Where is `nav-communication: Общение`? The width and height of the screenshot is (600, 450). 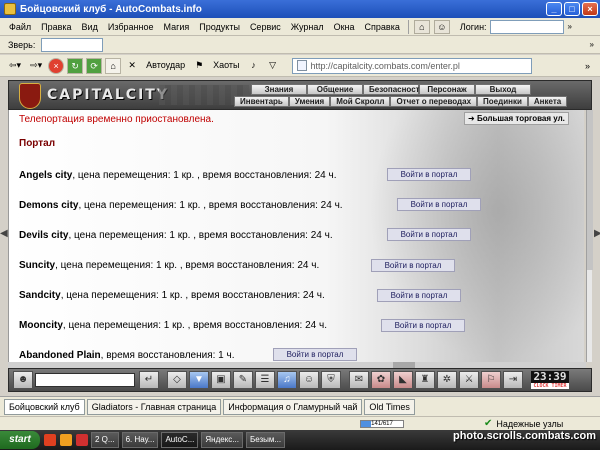
nav-communication: Общение is located at coordinates (335, 89).